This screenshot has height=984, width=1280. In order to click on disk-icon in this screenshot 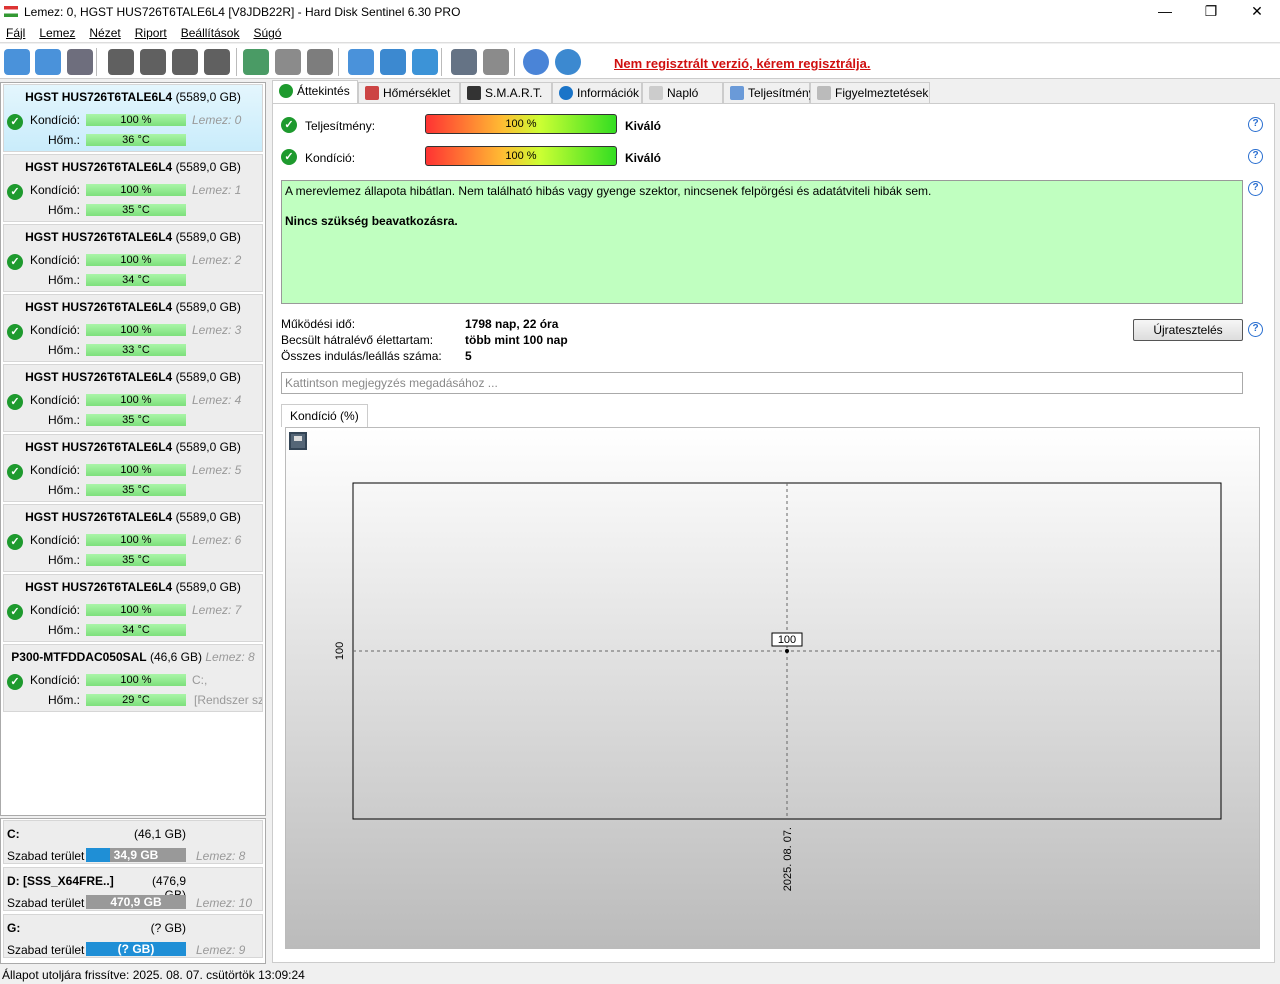, I will do `click(80, 62)`.